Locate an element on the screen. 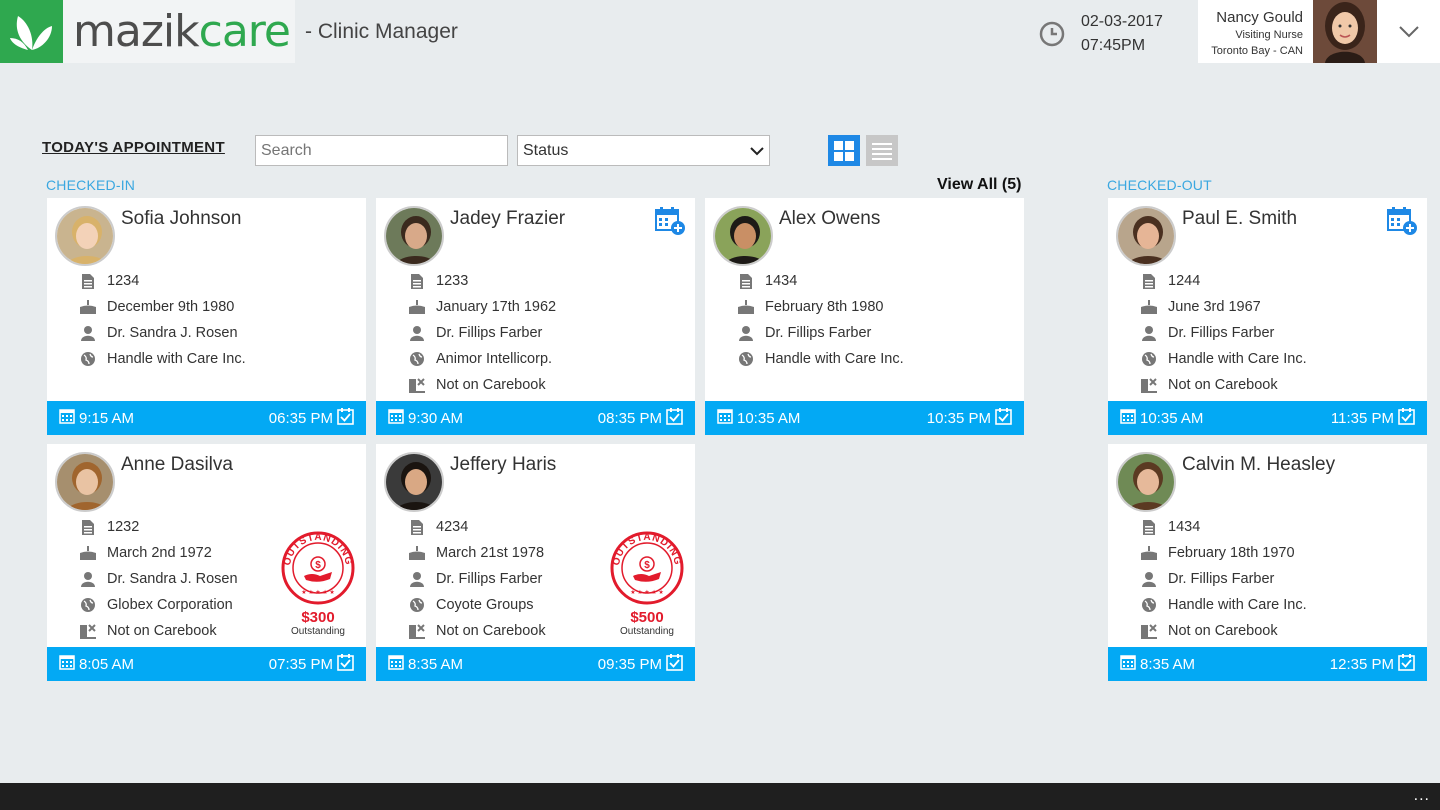 This screenshot has height=810, width=1440. outstanding-stamp: OUTSTANDING $ ★ ★ ★ ★ ★ $500 Outstanding is located at coordinates (647, 583).